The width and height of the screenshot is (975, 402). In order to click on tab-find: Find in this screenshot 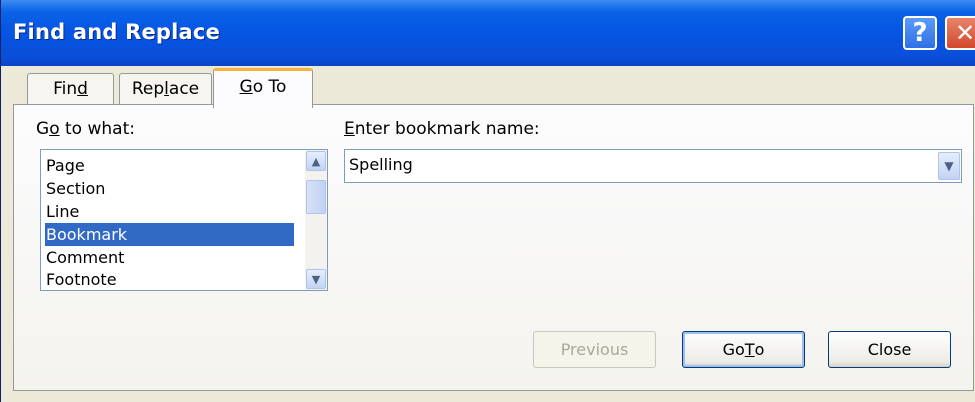, I will do `click(70, 89)`.